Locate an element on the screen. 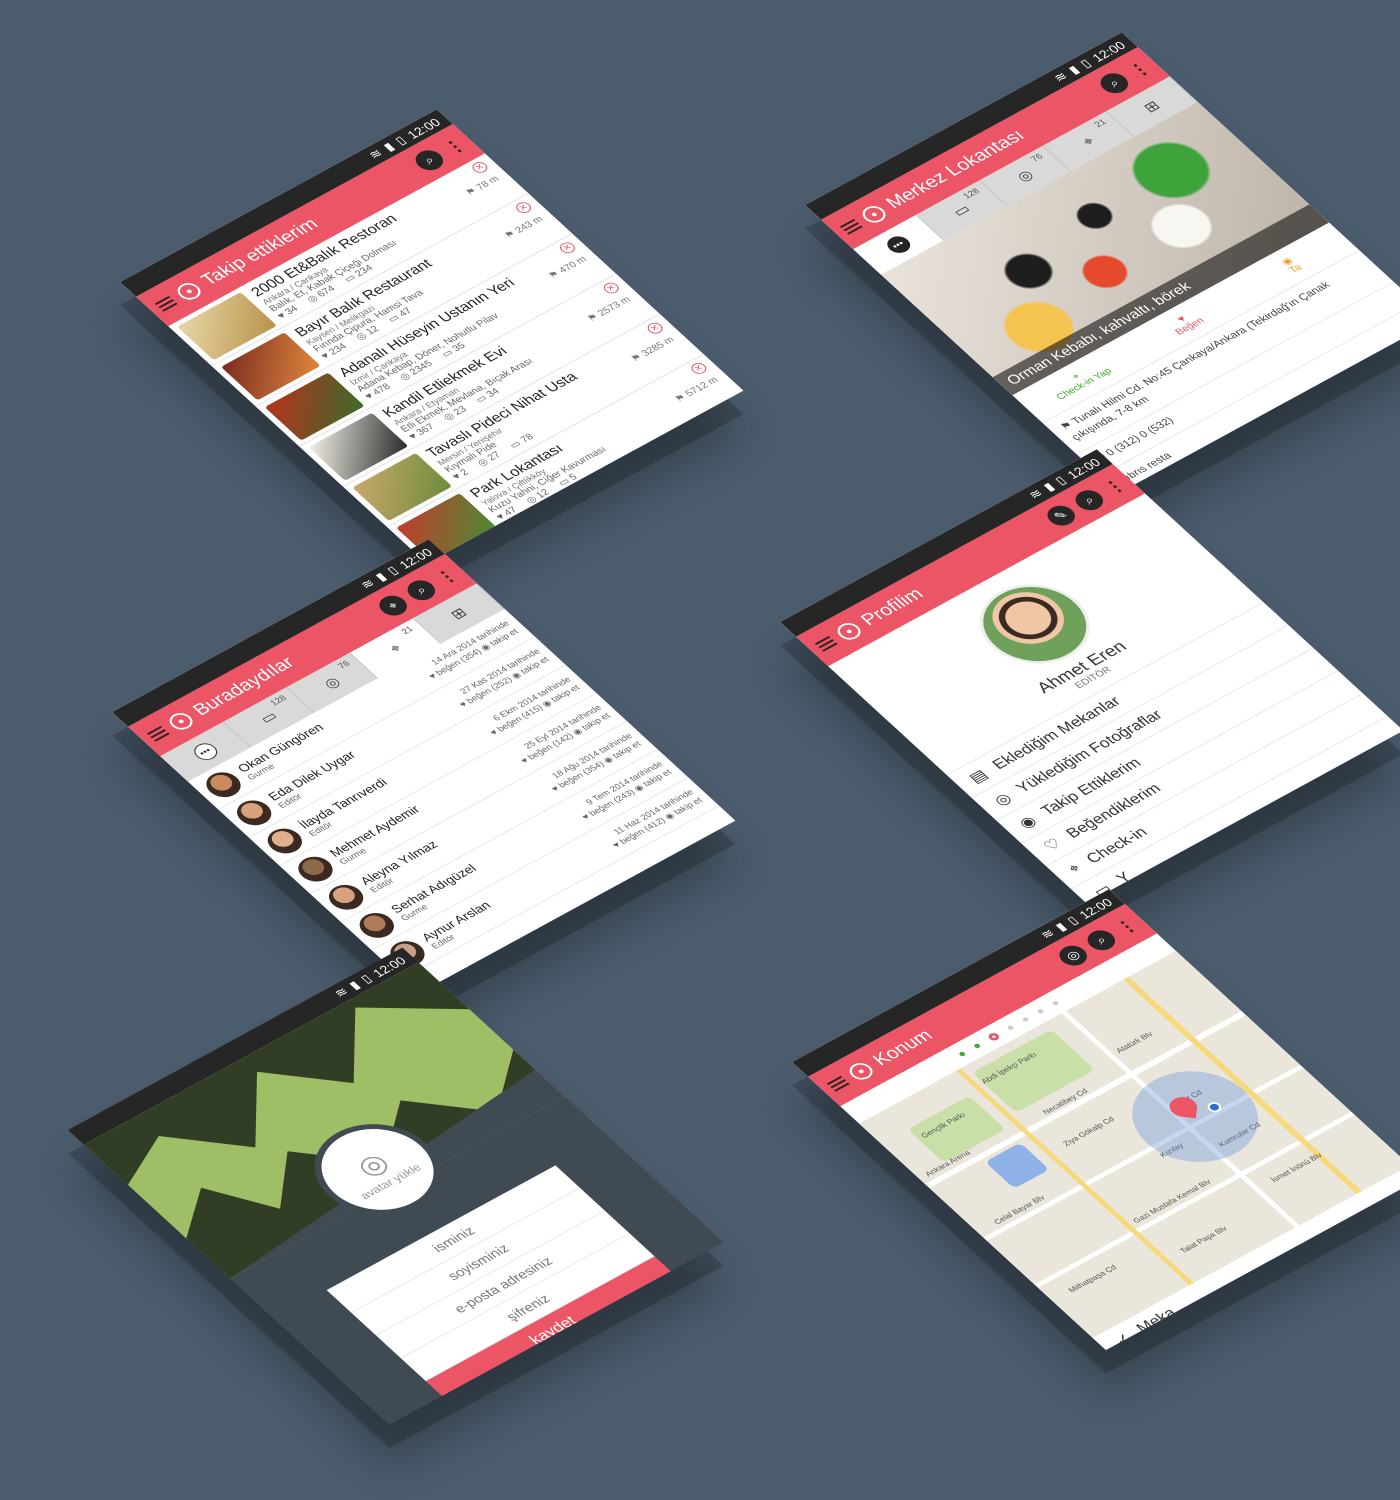 This screenshot has height=1500, width=1400. street-label: Mithatpaşa Cd is located at coordinates (1092, 1279).